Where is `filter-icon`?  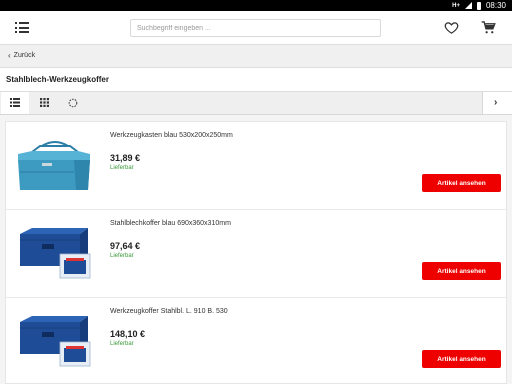
filter-icon is located at coordinates (73, 103).